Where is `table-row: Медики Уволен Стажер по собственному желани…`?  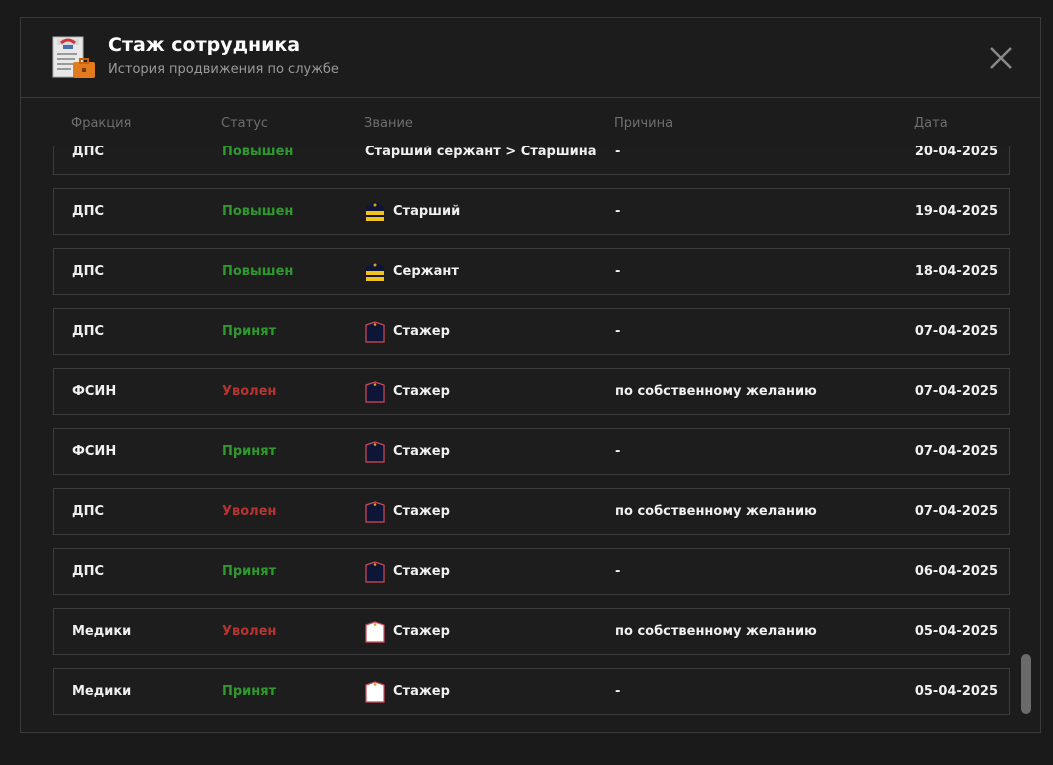 table-row: Медики Уволен Стажер по собственному желани… is located at coordinates (531, 631).